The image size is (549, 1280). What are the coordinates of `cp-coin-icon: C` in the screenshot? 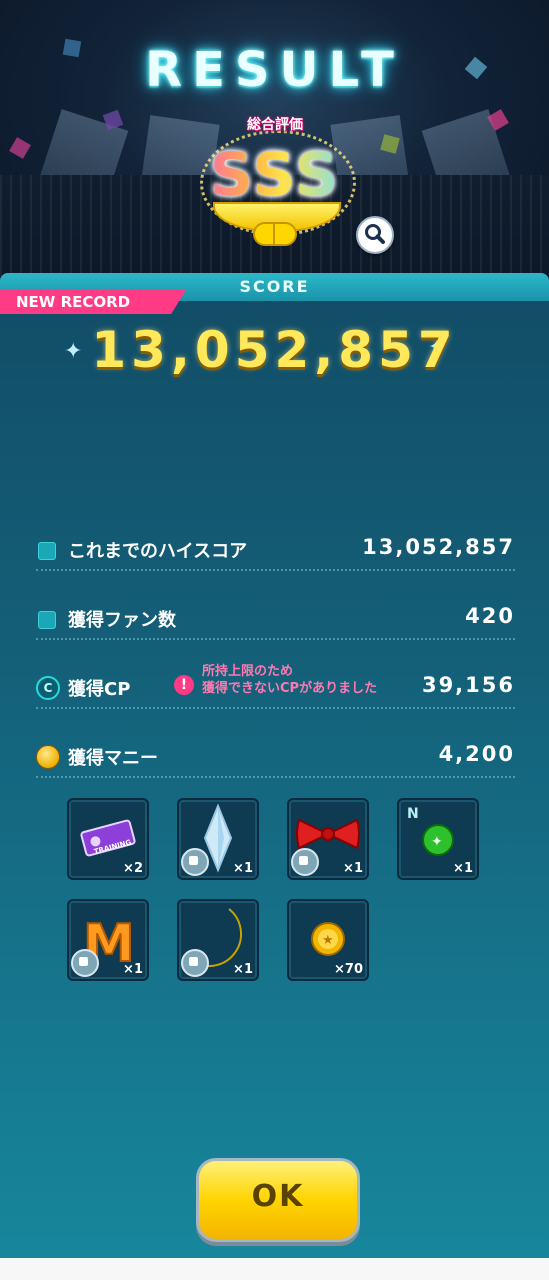 It's located at (48, 688).